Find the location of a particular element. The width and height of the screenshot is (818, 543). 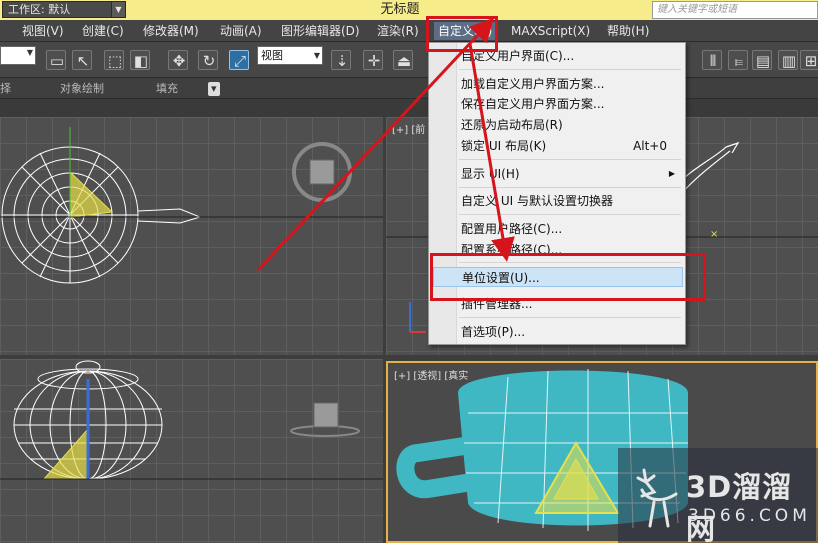

select-by-name-icon: ↖ is located at coordinates (82, 60).